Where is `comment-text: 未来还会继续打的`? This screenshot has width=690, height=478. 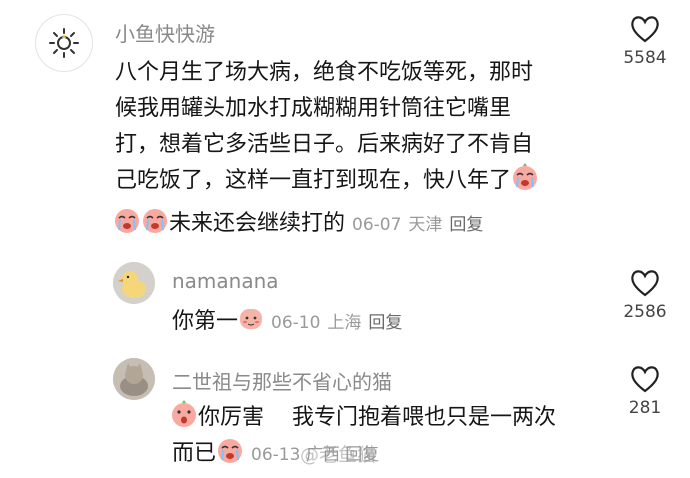
comment-text: 未来还会继续打的 is located at coordinates (257, 223).